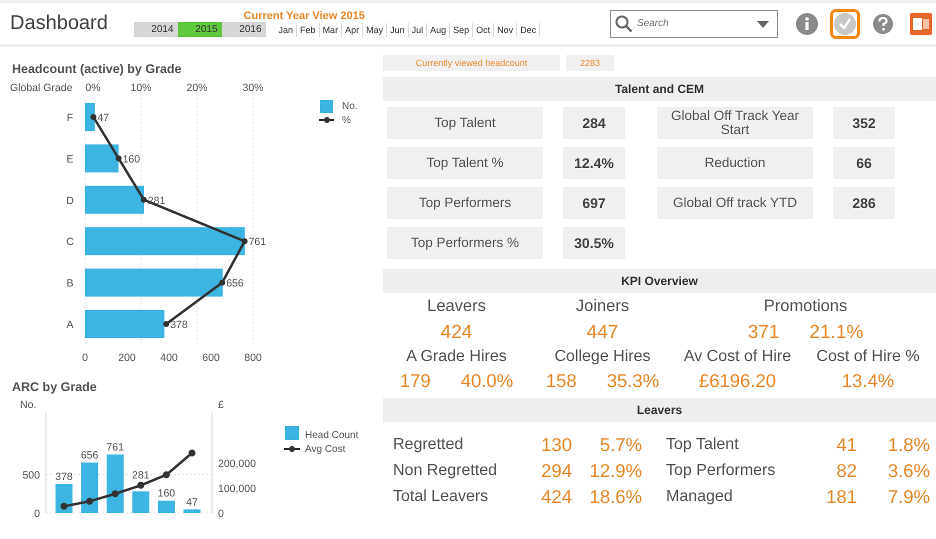  I want to click on month-option: Dec, so click(528, 29).